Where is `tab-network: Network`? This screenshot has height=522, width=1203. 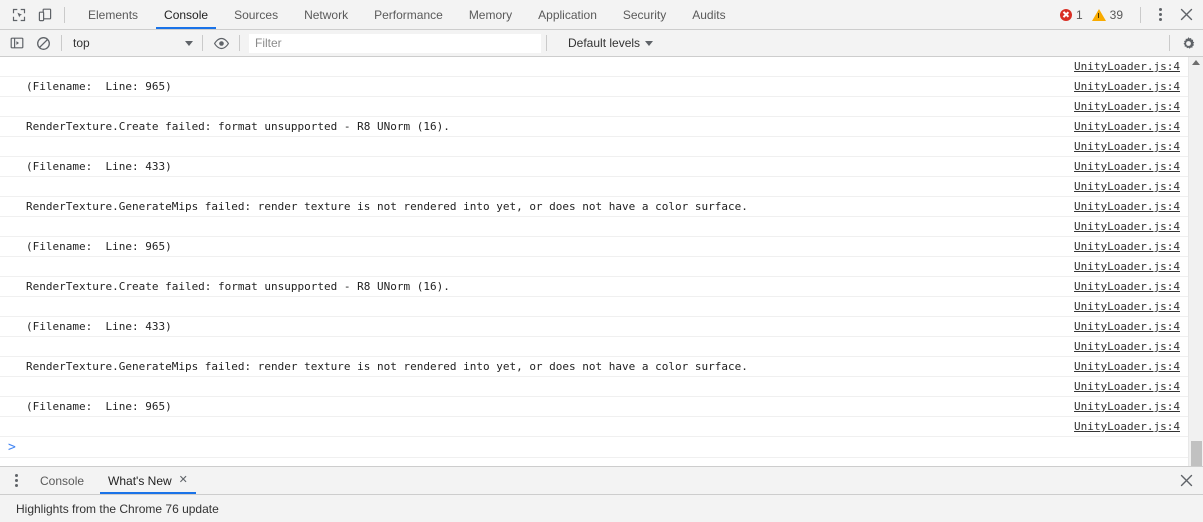
tab-network: Network is located at coordinates (326, 14).